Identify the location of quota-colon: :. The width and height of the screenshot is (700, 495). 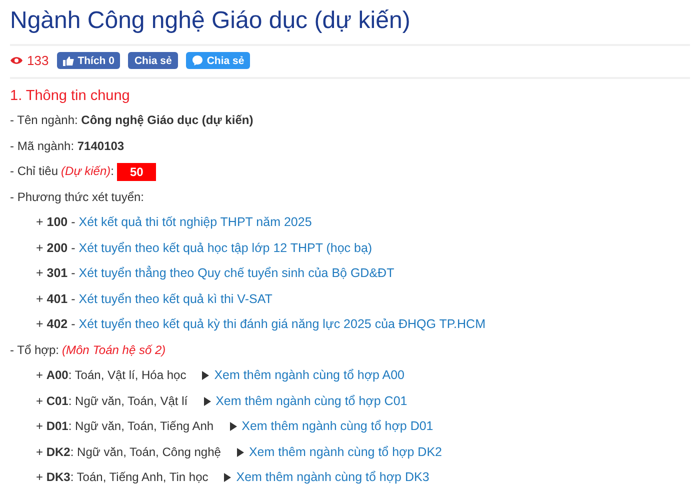
(112, 171).